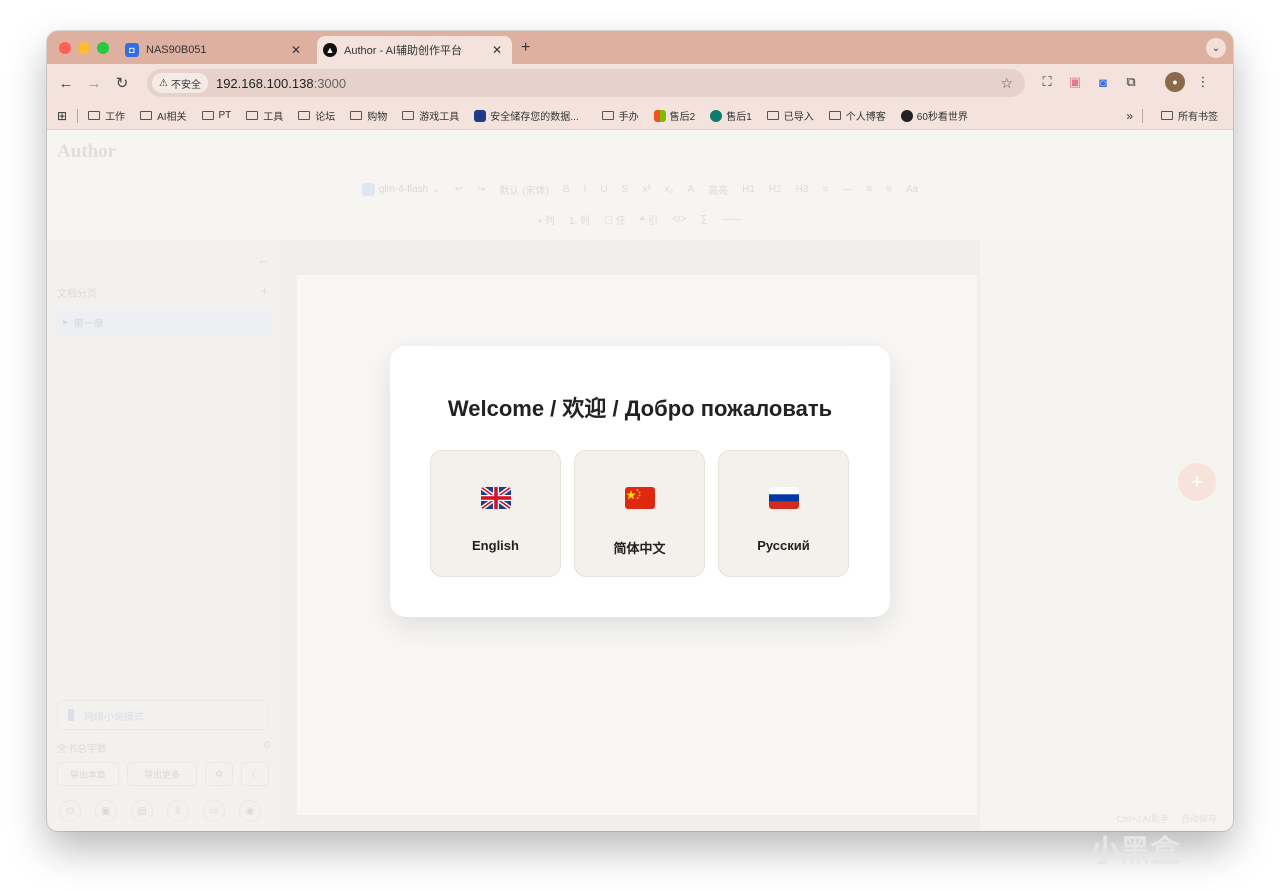 The height and width of the screenshot is (893, 1280). I want to click on tab-title: Author - AI辅助创作平台, so click(403, 51).